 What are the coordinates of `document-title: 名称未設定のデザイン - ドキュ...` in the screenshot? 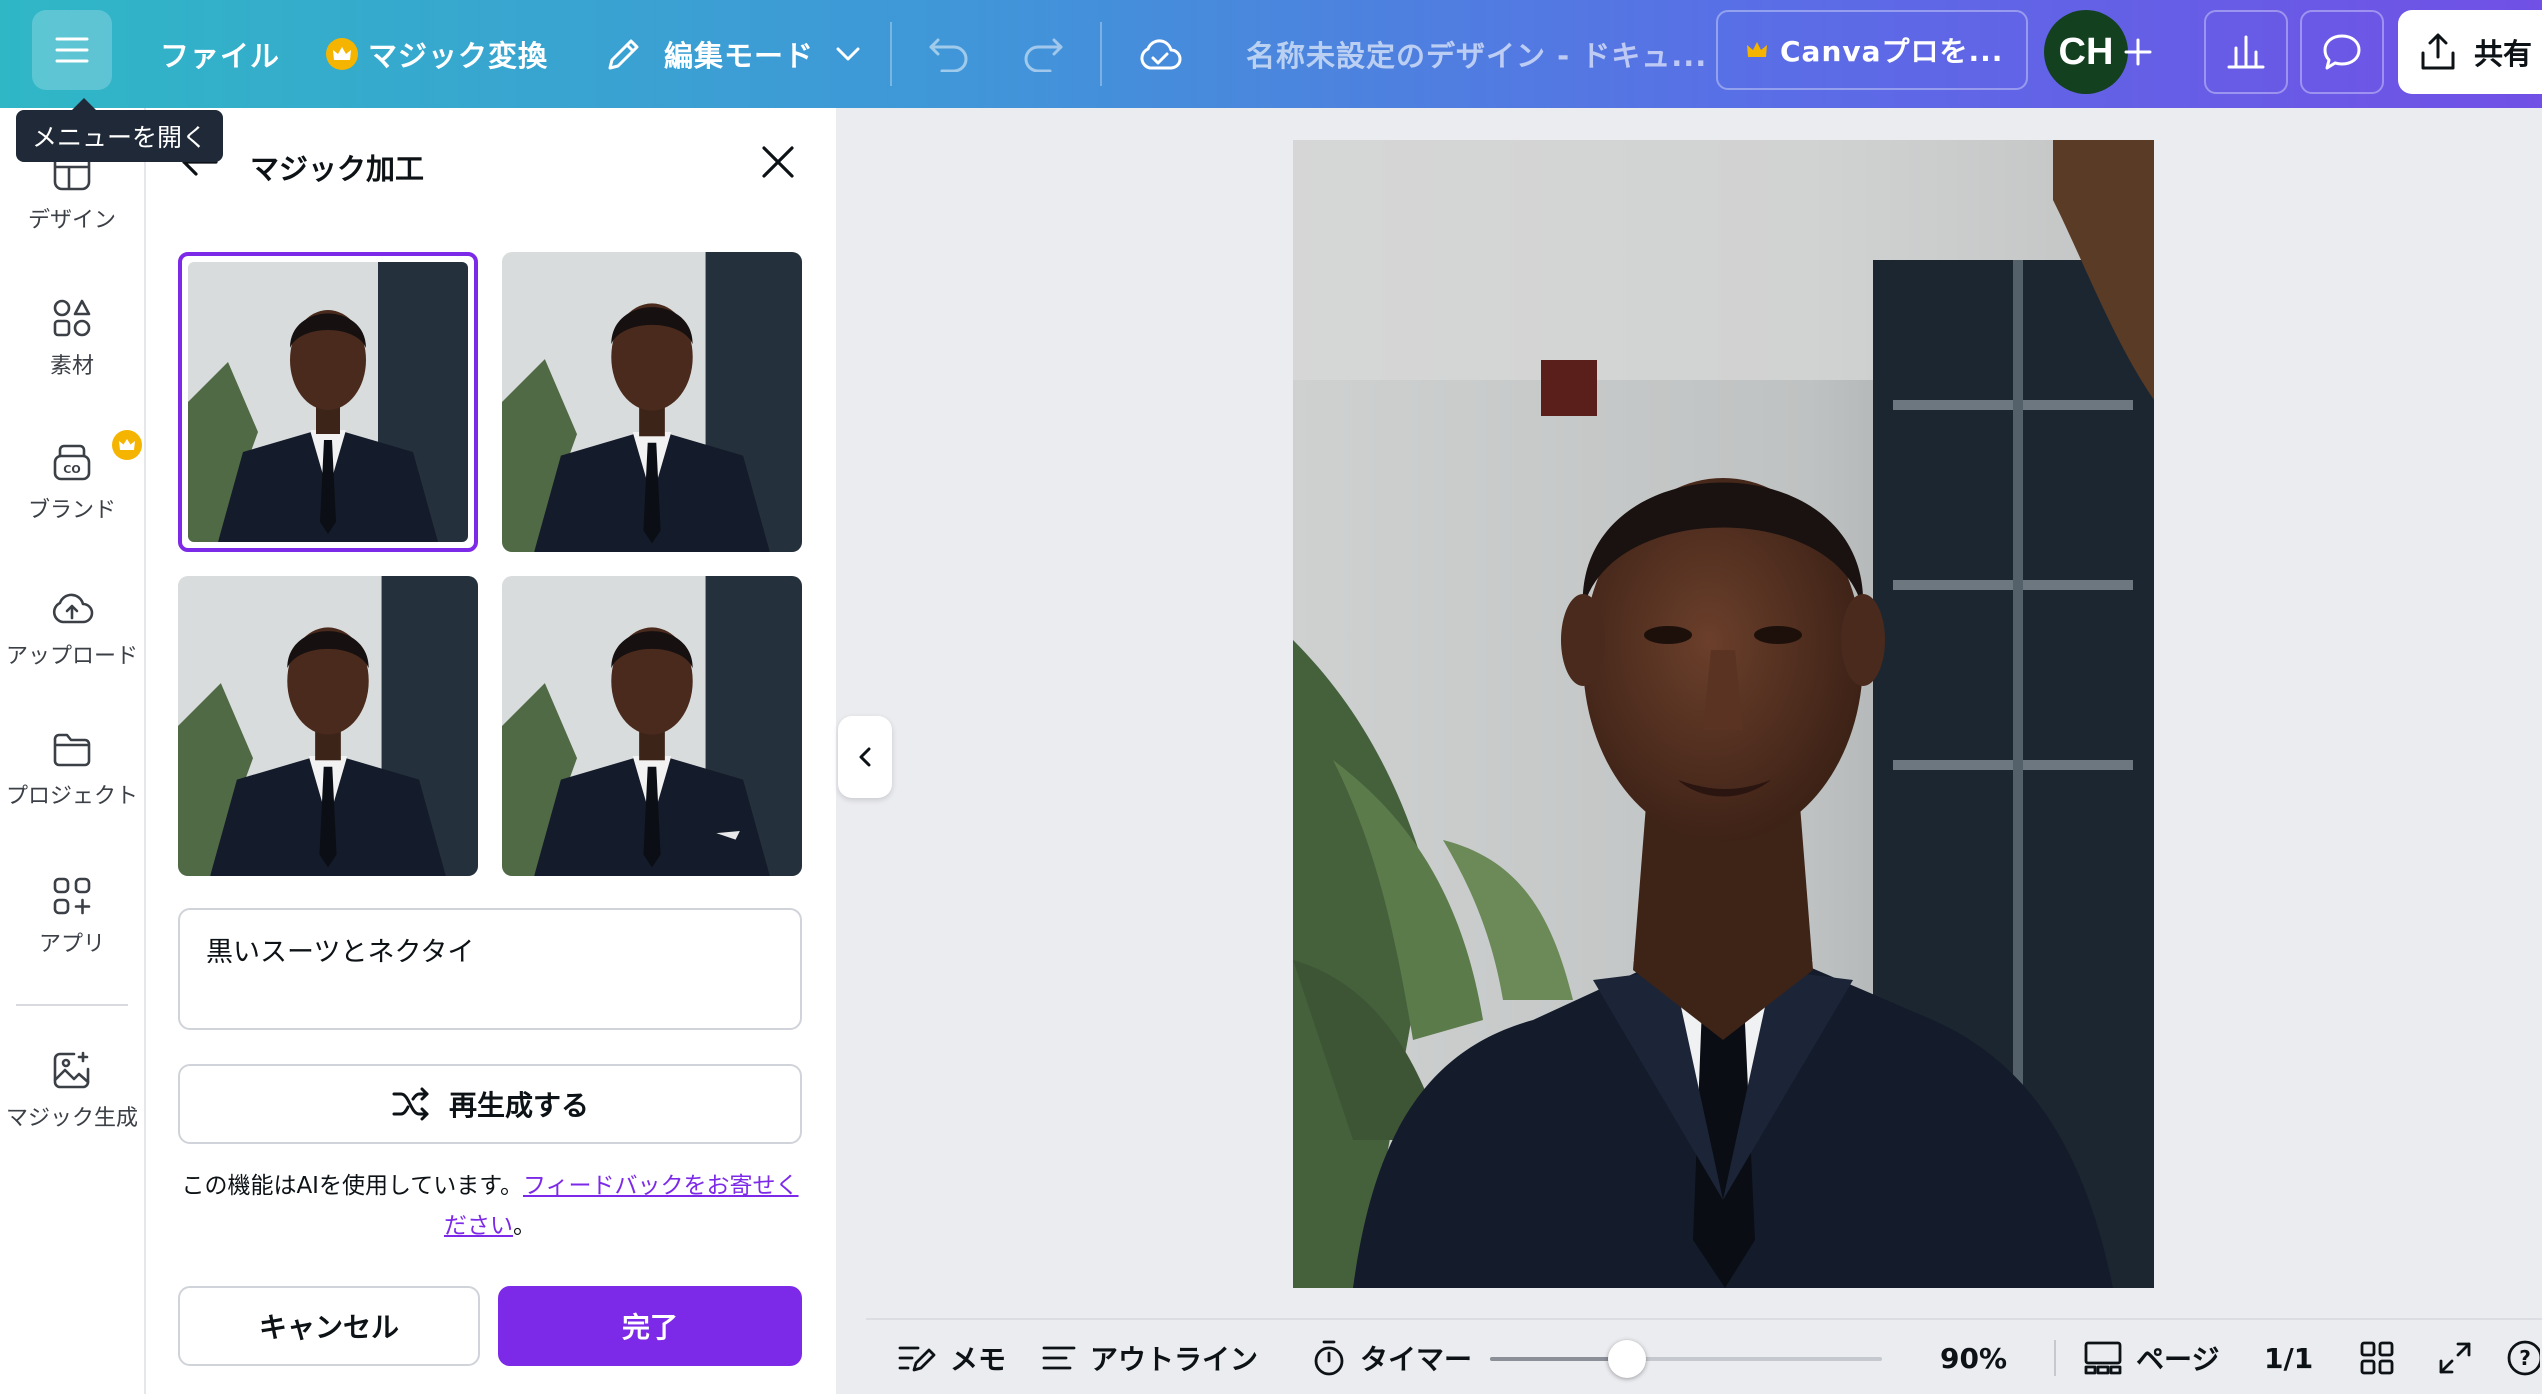 It's located at (1476, 54).